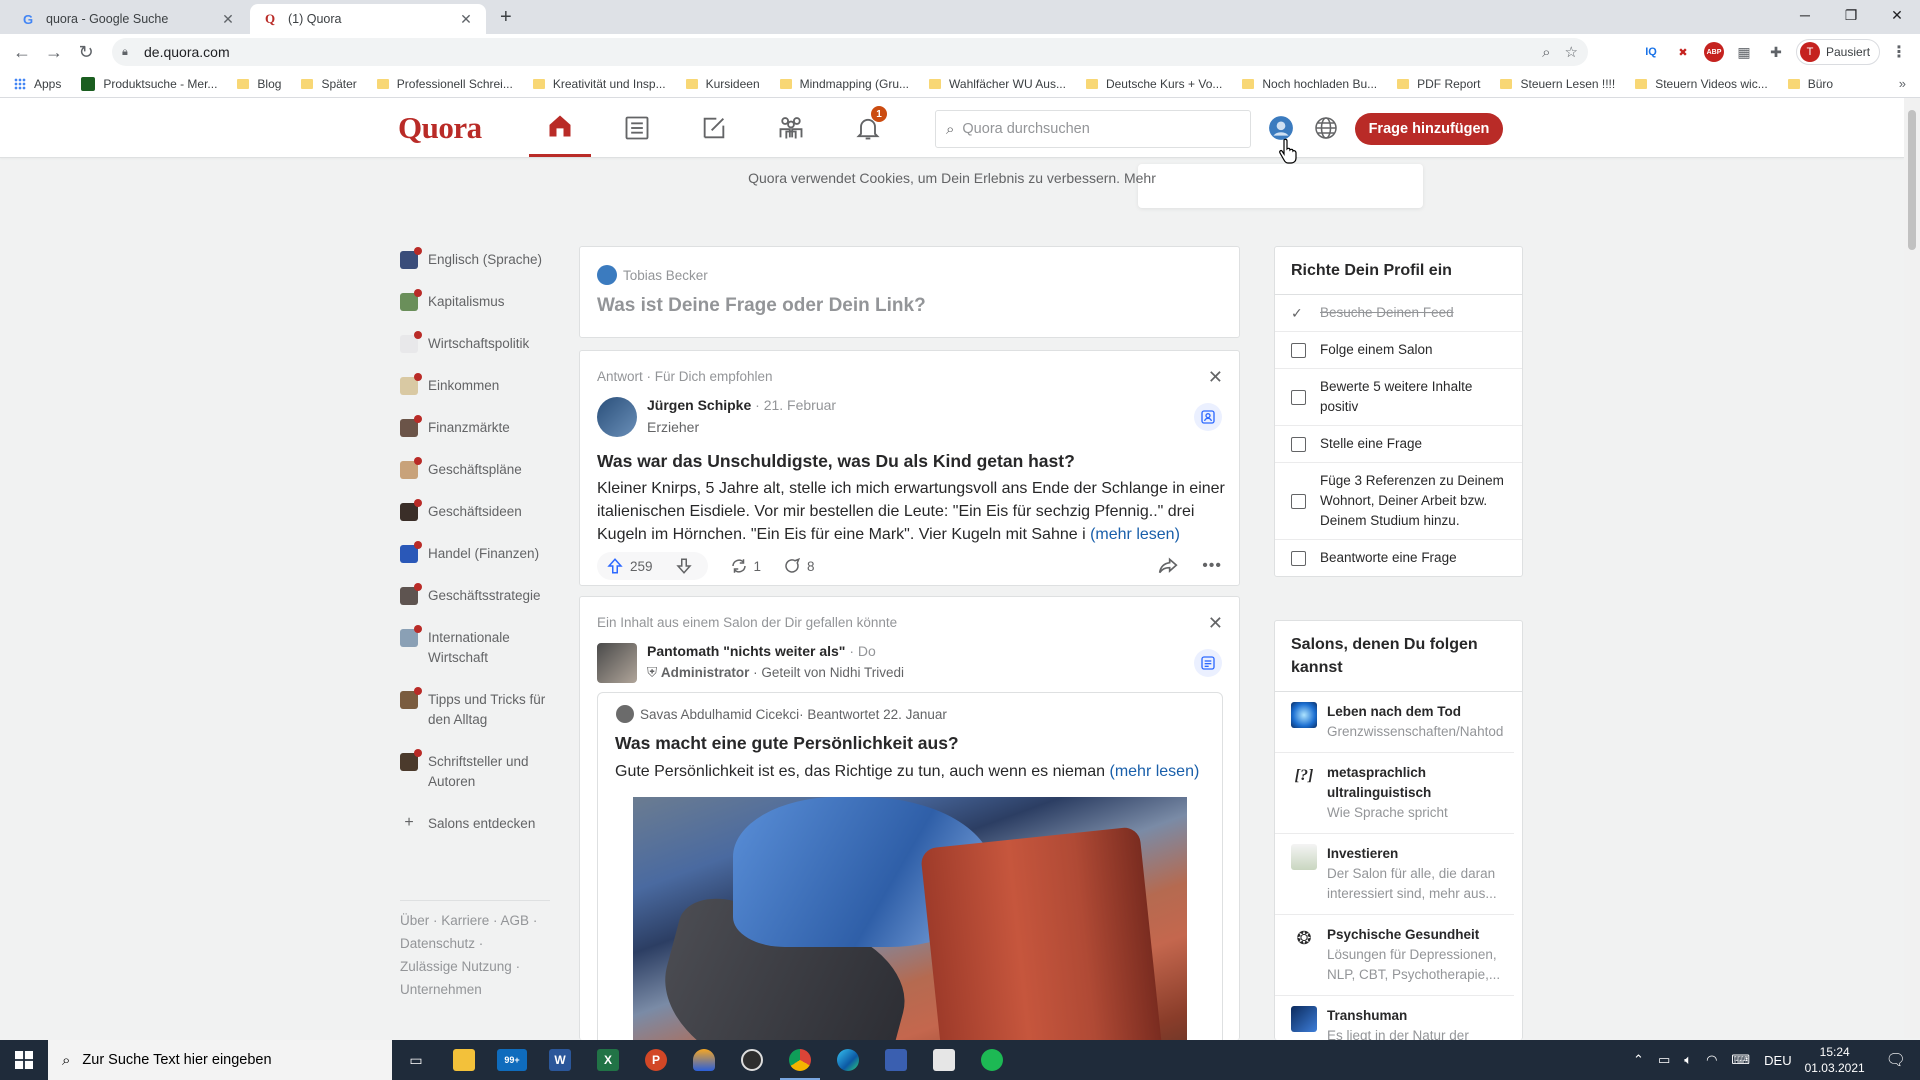 The width and height of the screenshot is (1920, 1080). Describe the element at coordinates (515, 920) in the screenshot. I see `footer-link-agb: AGB` at that location.